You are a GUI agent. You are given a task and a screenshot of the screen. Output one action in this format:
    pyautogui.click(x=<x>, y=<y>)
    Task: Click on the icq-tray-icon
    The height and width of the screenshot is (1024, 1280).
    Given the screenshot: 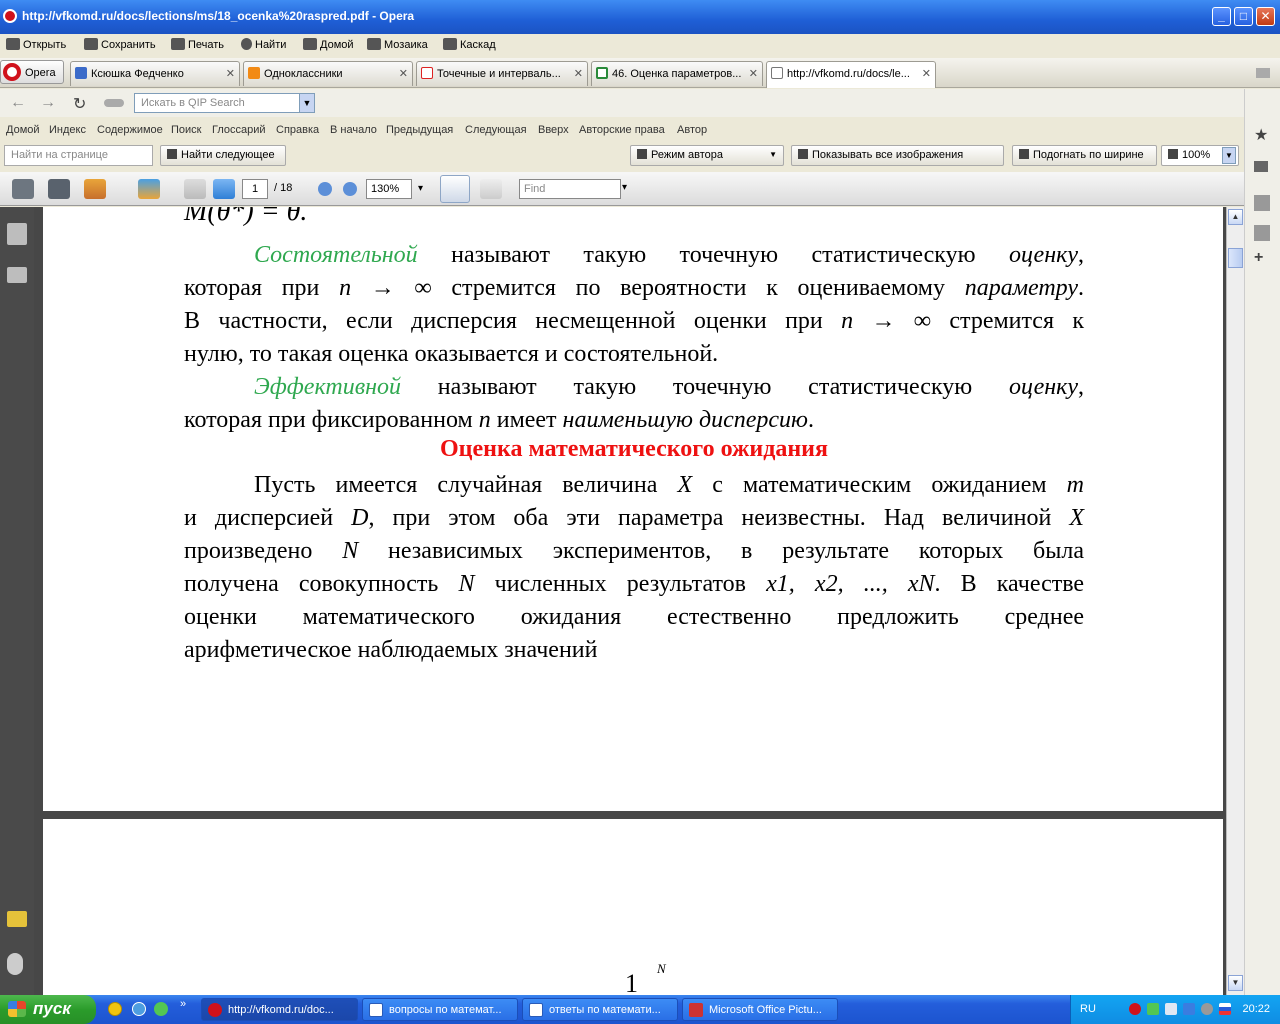 What is the action you would take?
    pyautogui.click(x=1153, y=1009)
    